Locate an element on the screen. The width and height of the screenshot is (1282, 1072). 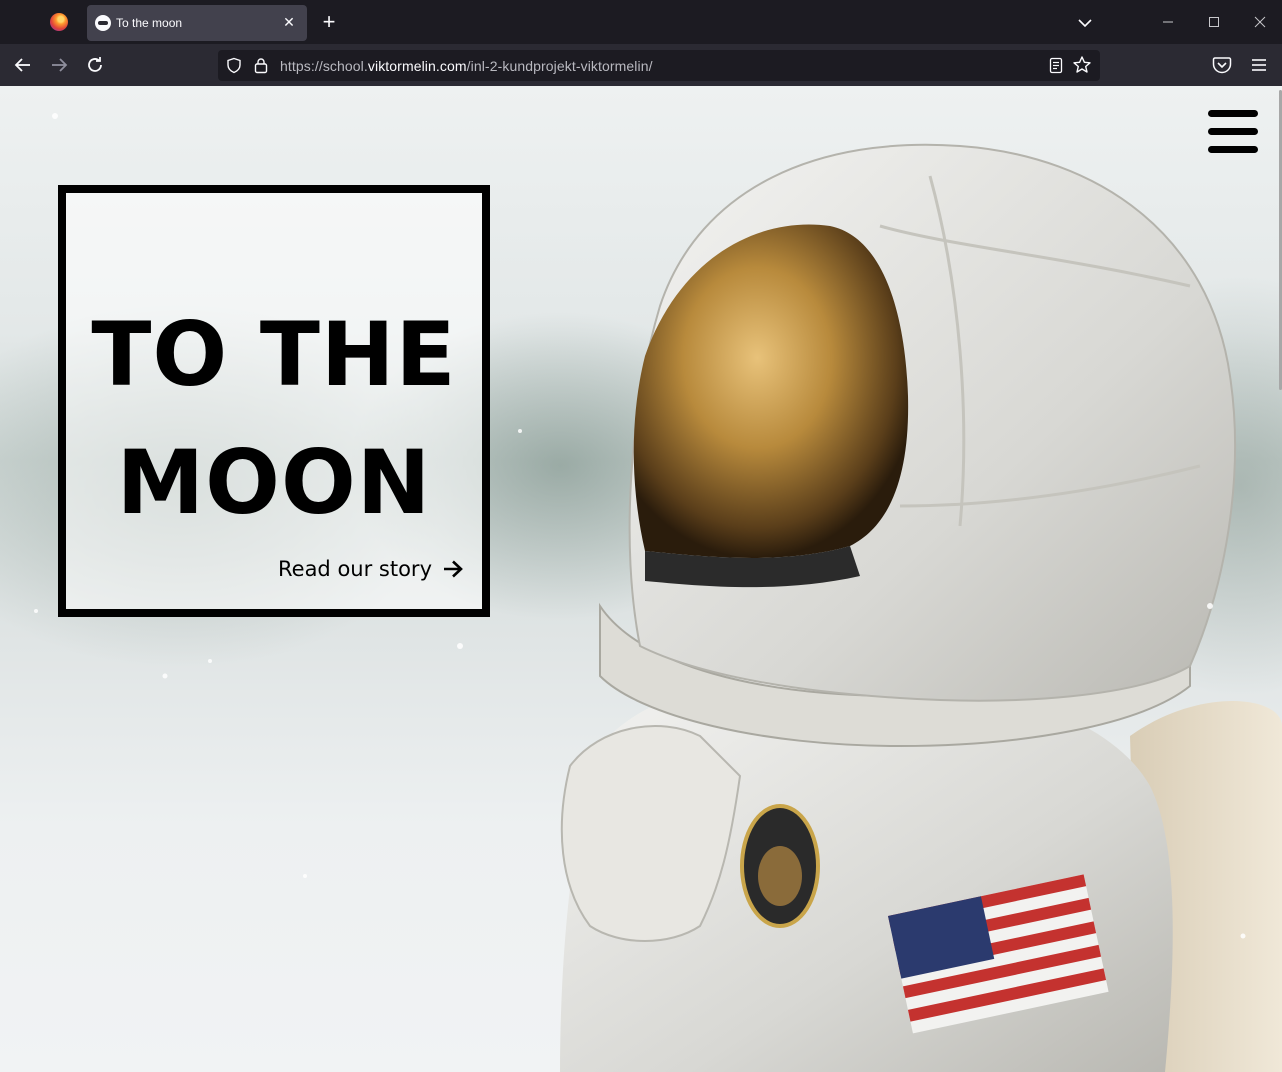
read-our-story-link: Read our story is located at coordinates (371, 569).